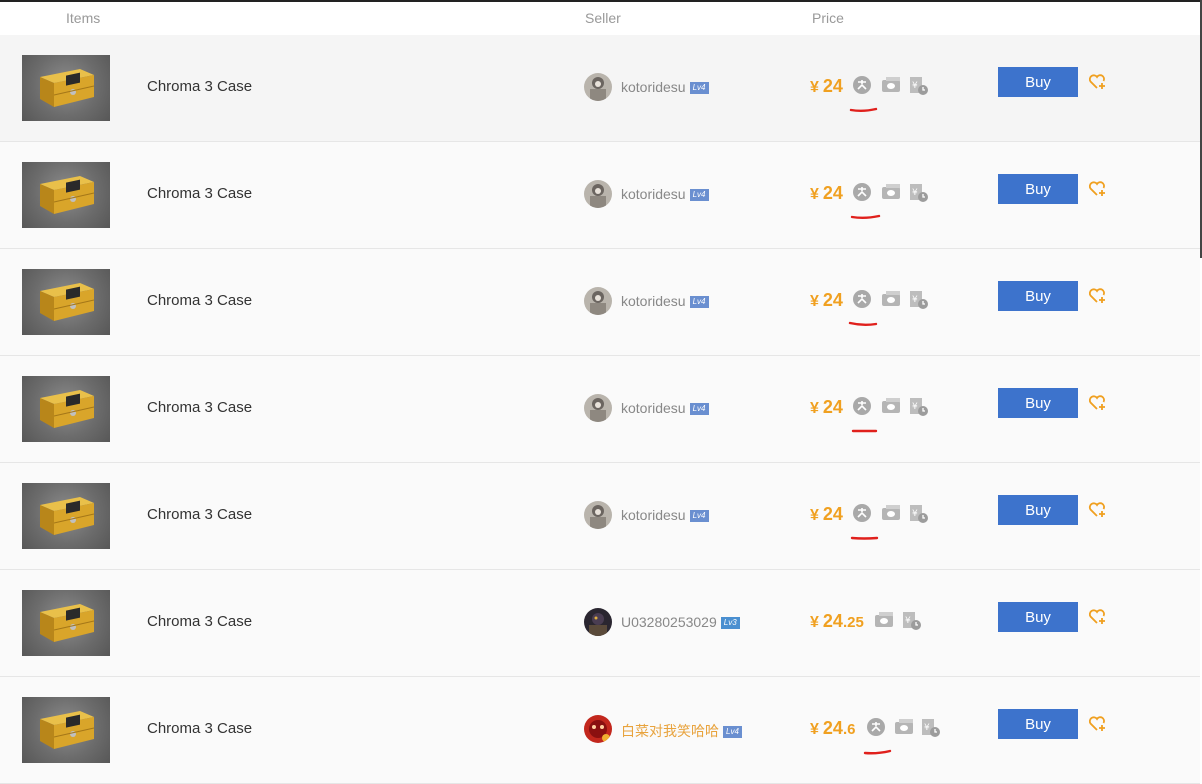  What do you see at coordinates (670, 731) in the screenshot?
I see `seller-name-text: 白菜对我笑哈哈` at bounding box center [670, 731].